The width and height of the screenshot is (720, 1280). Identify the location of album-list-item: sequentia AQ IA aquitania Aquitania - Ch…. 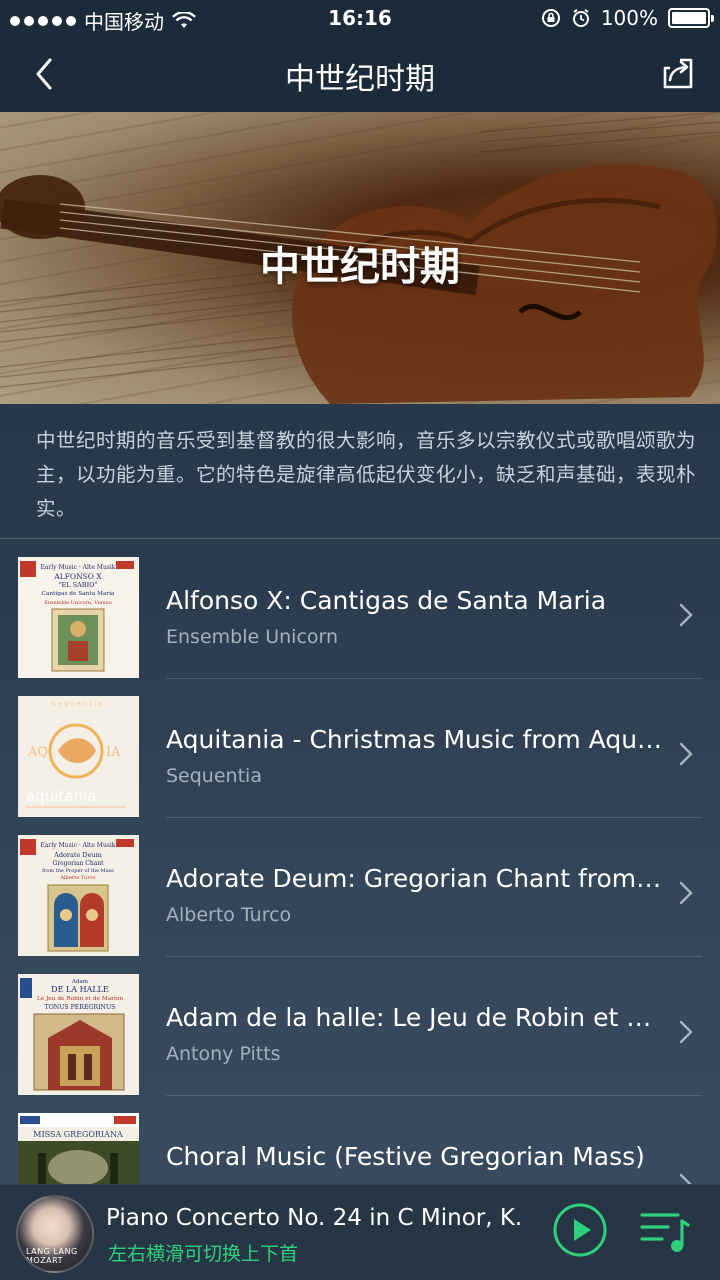
(360, 748).